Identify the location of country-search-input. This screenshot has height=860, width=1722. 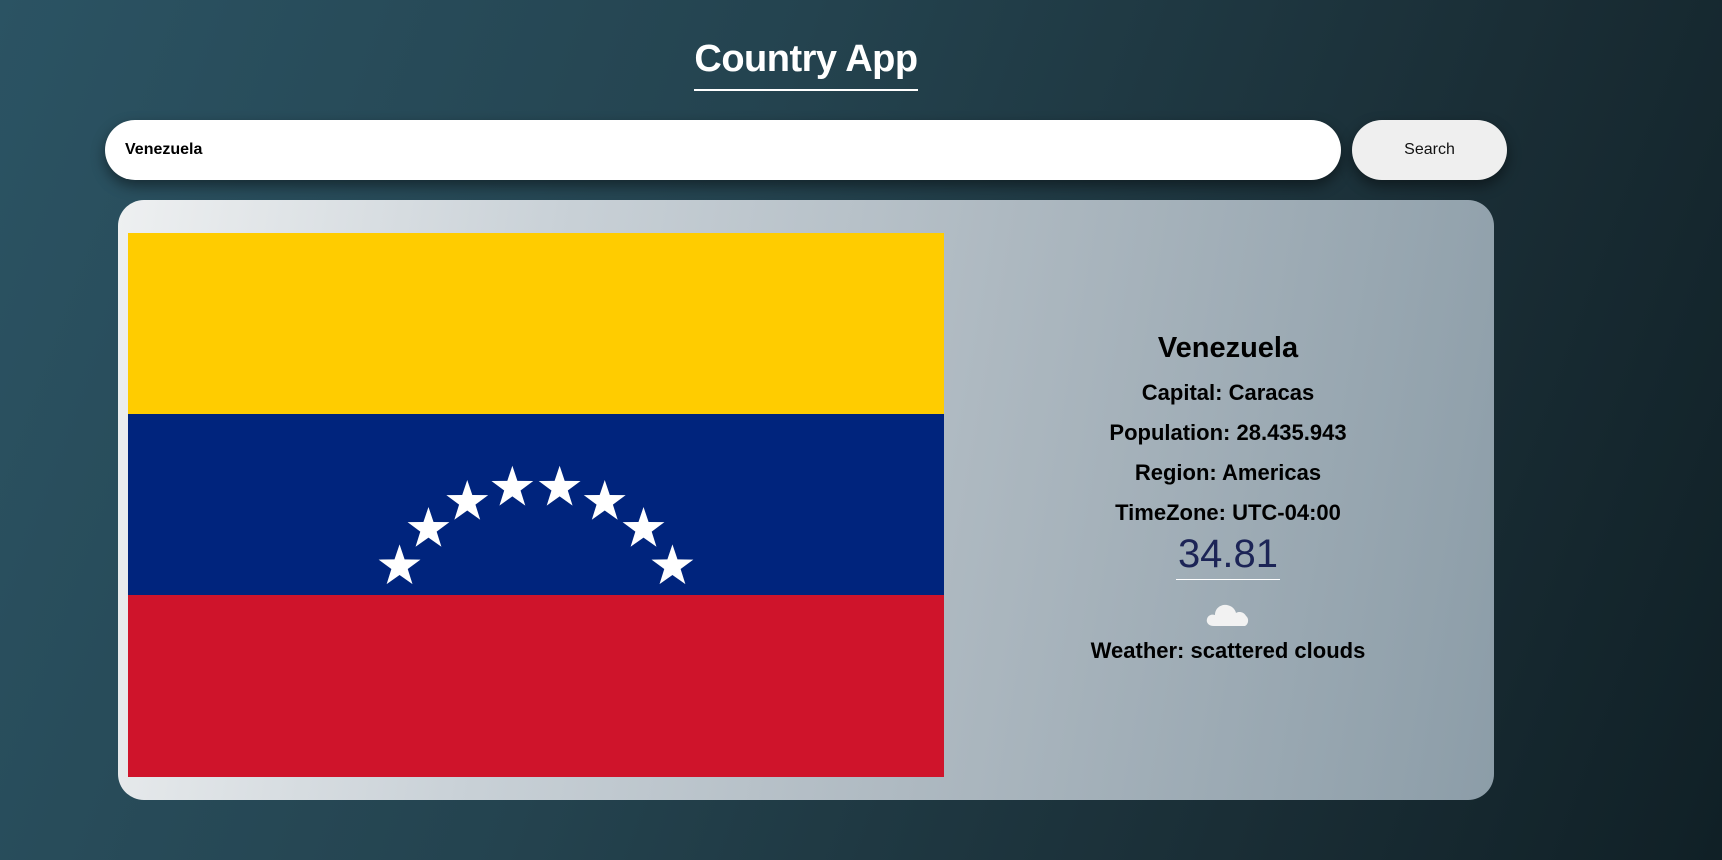
(723, 150).